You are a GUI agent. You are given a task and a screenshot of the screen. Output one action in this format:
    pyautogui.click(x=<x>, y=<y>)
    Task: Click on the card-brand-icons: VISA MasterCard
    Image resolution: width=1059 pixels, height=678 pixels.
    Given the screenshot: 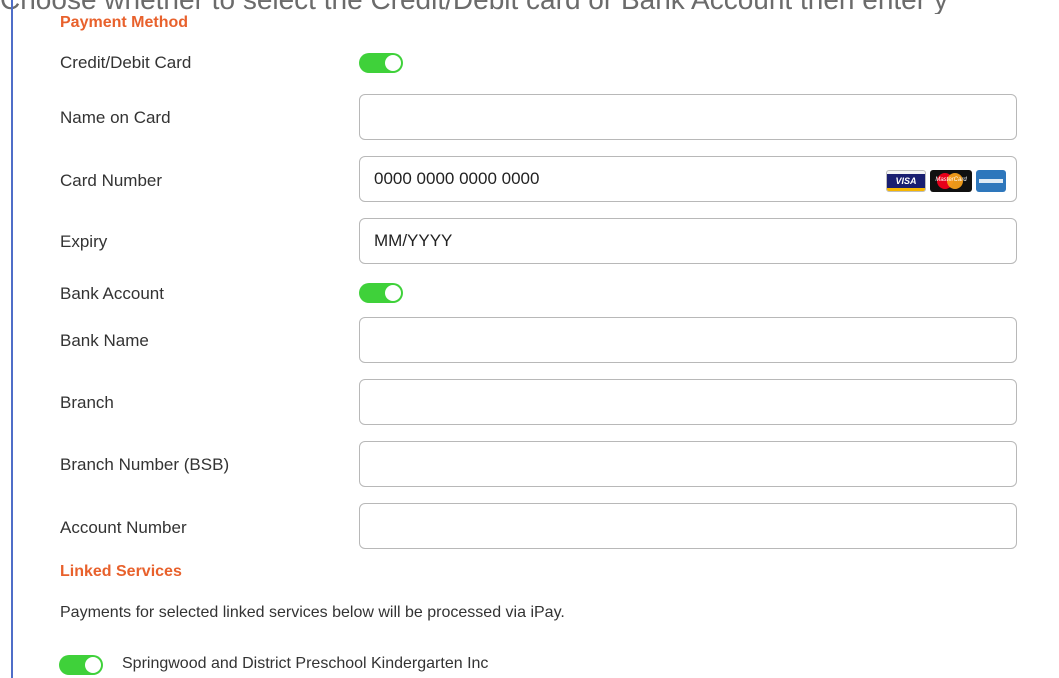 What is the action you would take?
    pyautogui.click(x=946, y=181)
    